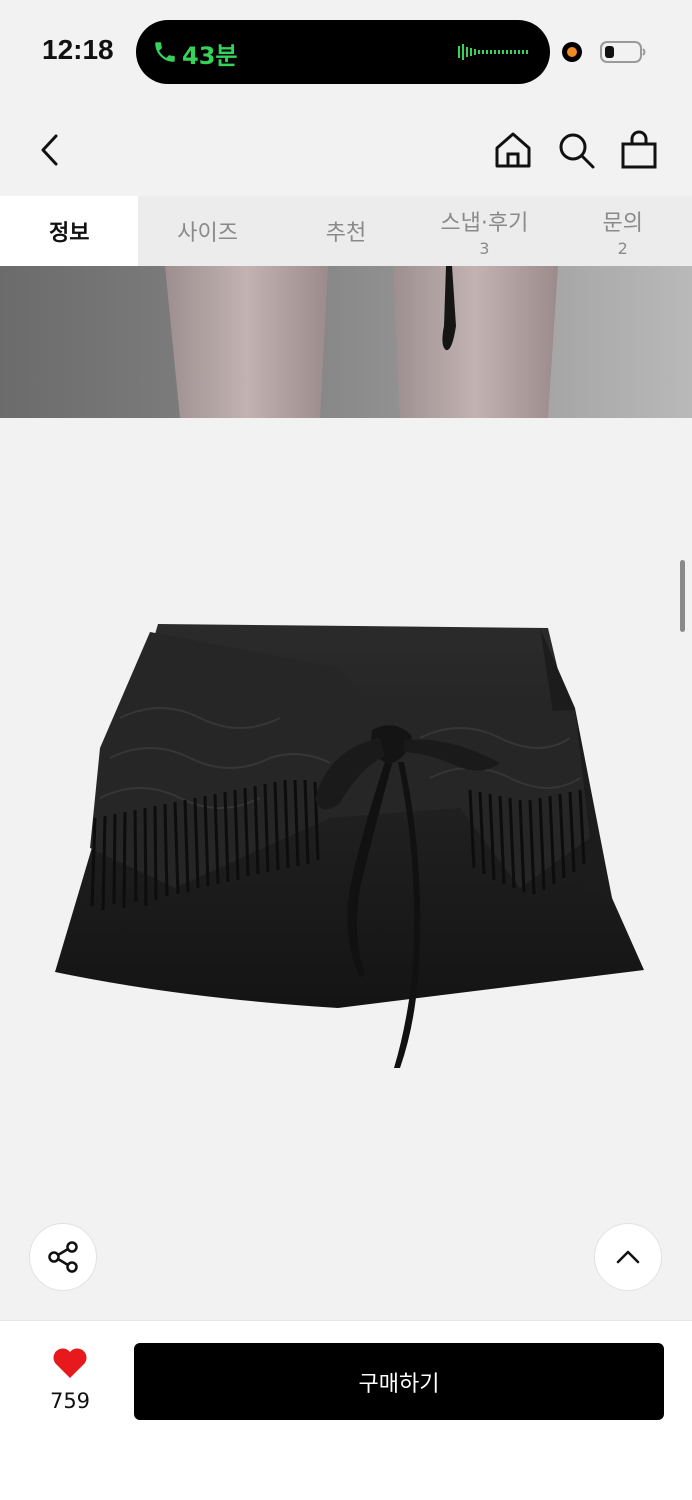 The image size is (692, 1500). I want to click on tab-info: 정보, so click(69, 231).